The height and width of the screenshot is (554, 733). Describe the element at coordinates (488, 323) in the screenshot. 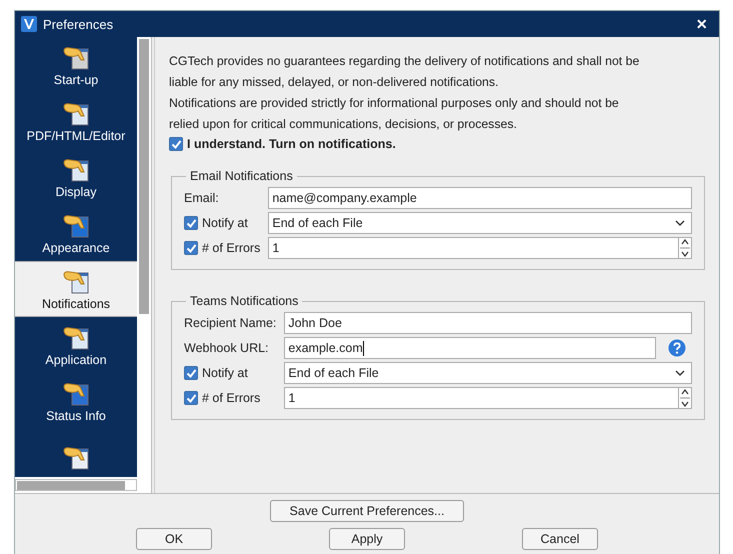

I see `text-field: John Doe` at that location.